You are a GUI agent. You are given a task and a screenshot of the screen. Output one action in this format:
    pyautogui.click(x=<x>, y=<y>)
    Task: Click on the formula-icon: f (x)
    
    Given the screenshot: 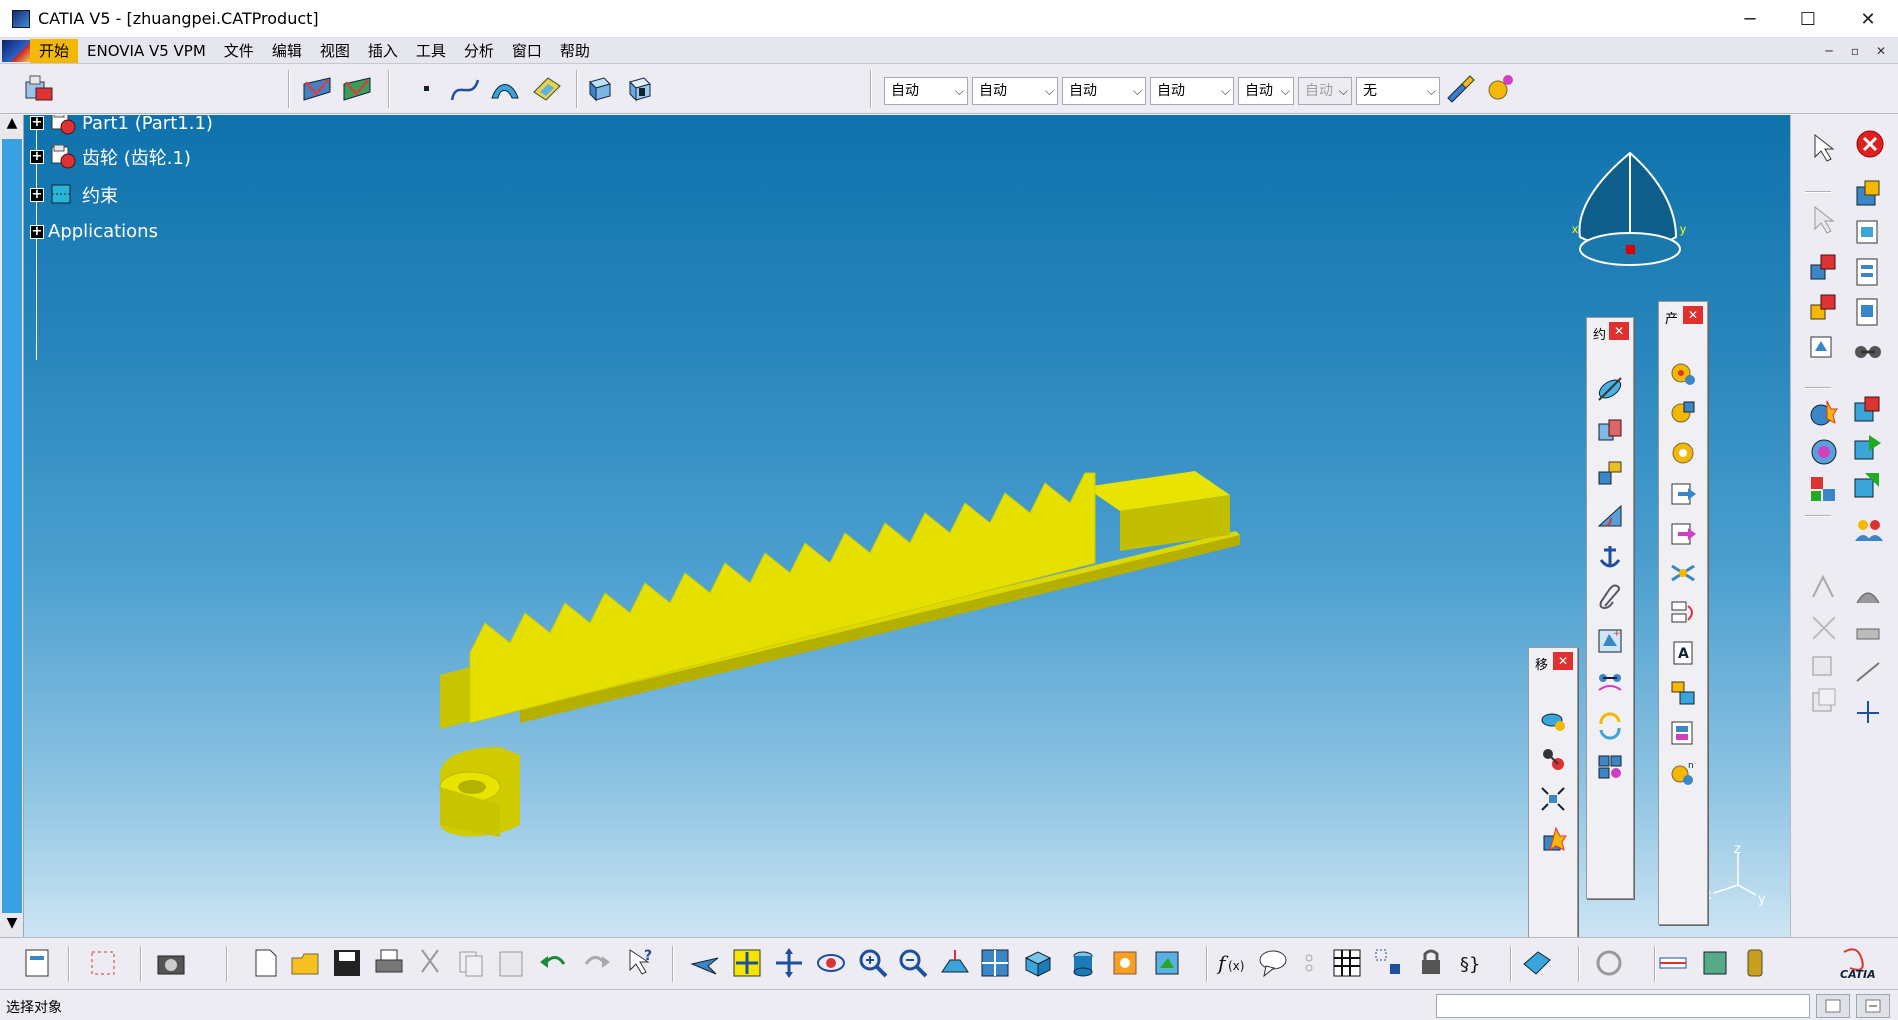 What is the action you would take?
    pyautogui.click(x=1231, y=963)
    